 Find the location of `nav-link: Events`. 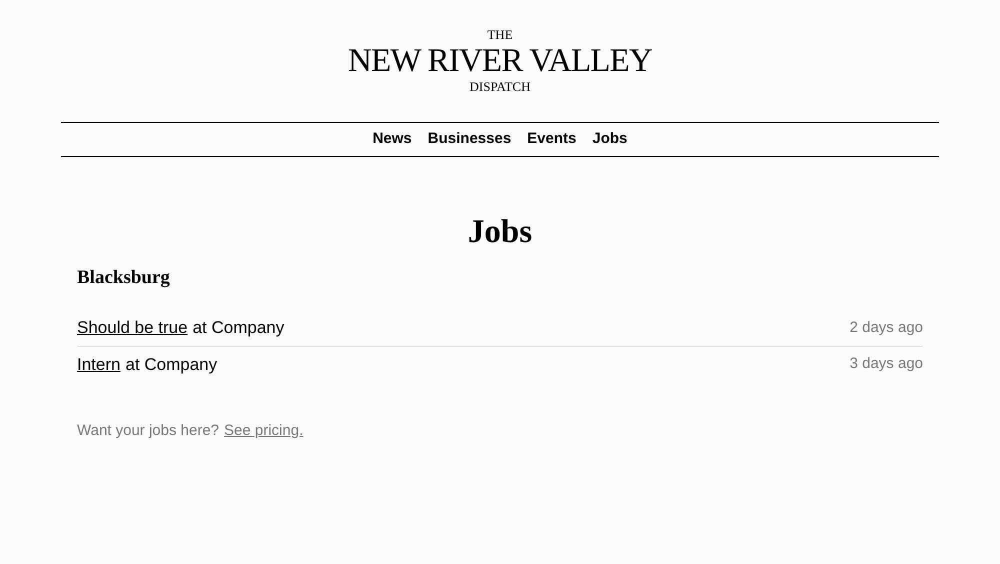

nav-link: Events is located at coordinates (551, 139).